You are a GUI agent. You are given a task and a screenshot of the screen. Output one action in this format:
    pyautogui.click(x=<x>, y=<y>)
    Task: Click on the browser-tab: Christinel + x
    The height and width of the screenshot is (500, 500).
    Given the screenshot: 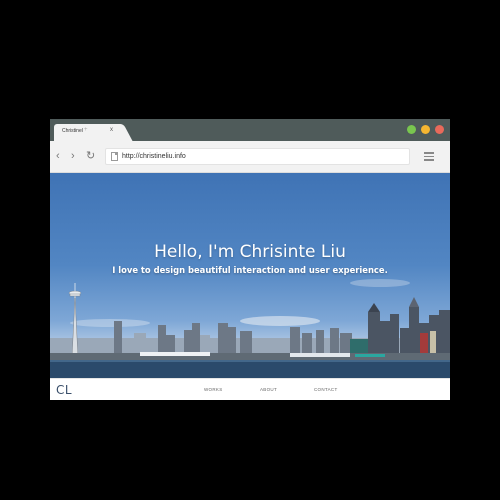 What is the action you would take?
    pyautogui.click(x=88, y=132)
    